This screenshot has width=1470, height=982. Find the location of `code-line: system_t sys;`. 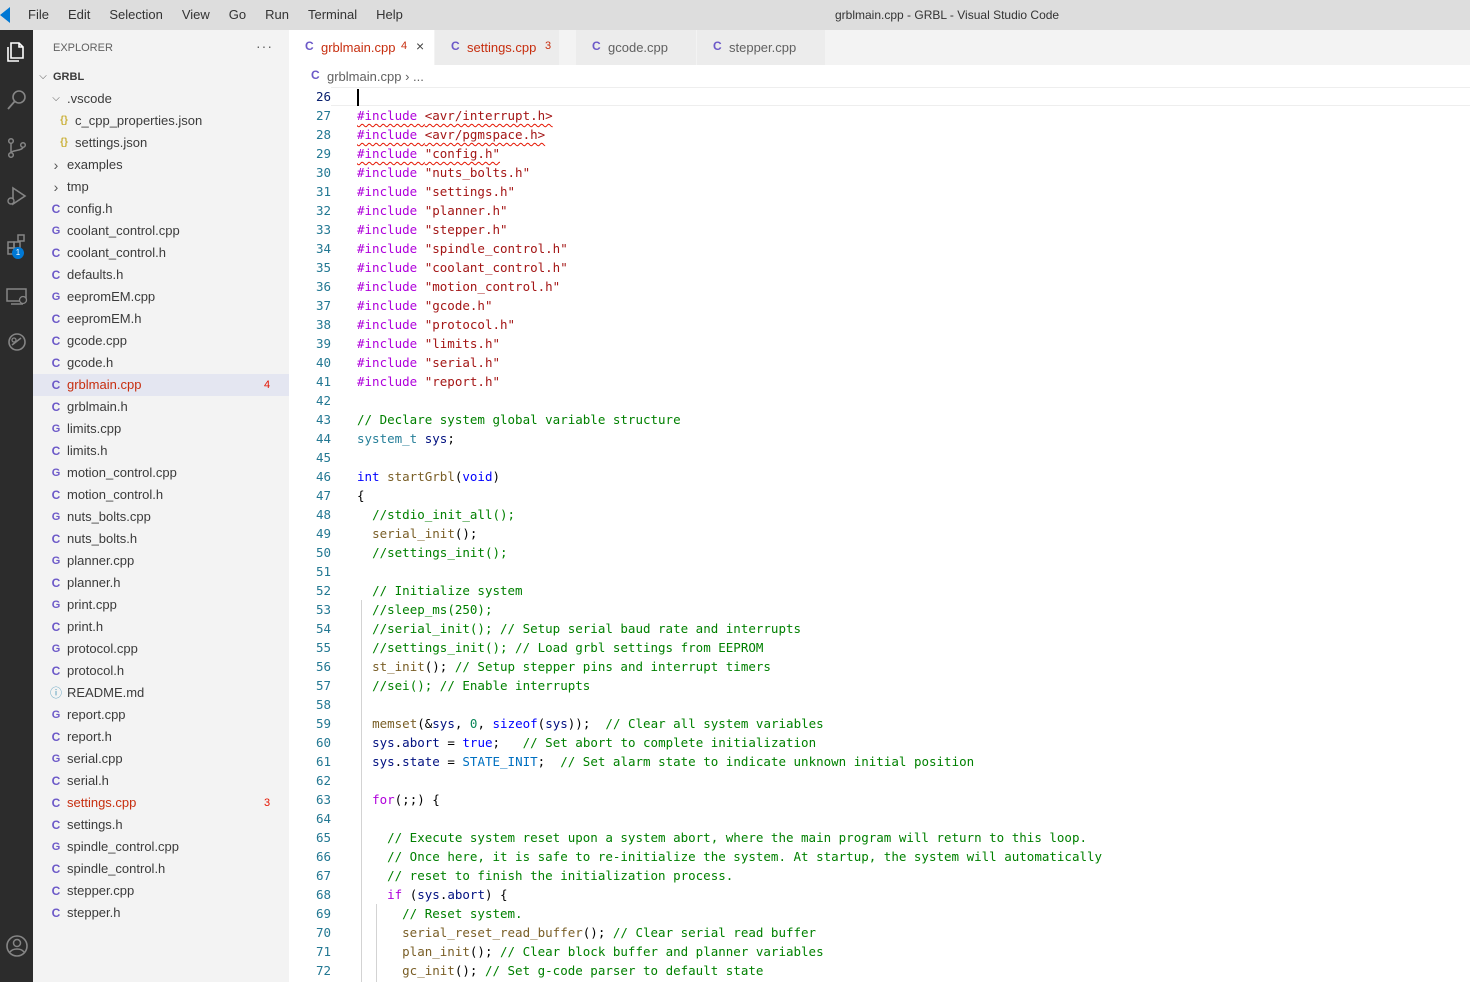

code-line: system_t sys; is located at coordinates (907, 438).